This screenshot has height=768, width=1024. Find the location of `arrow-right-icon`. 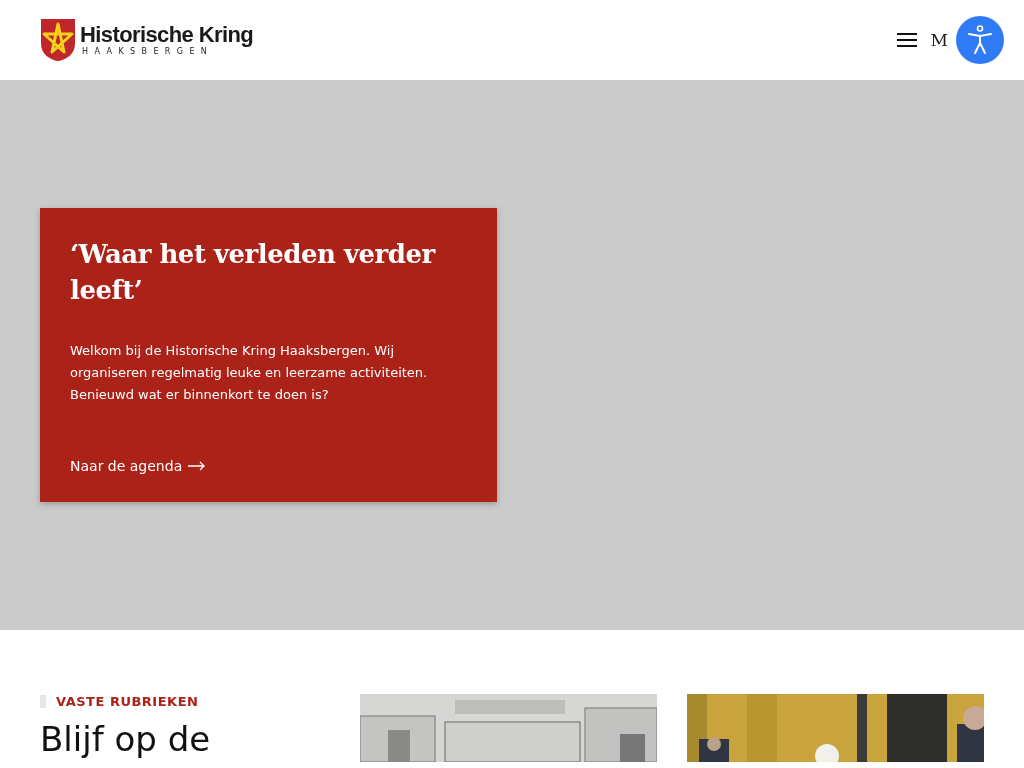

arrow-right-icon is located at coordinates (197, 466).